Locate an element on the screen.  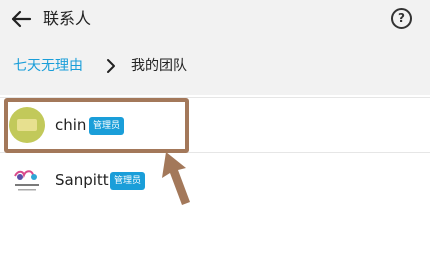
avatar-logo is located at coordinates (27, 125).